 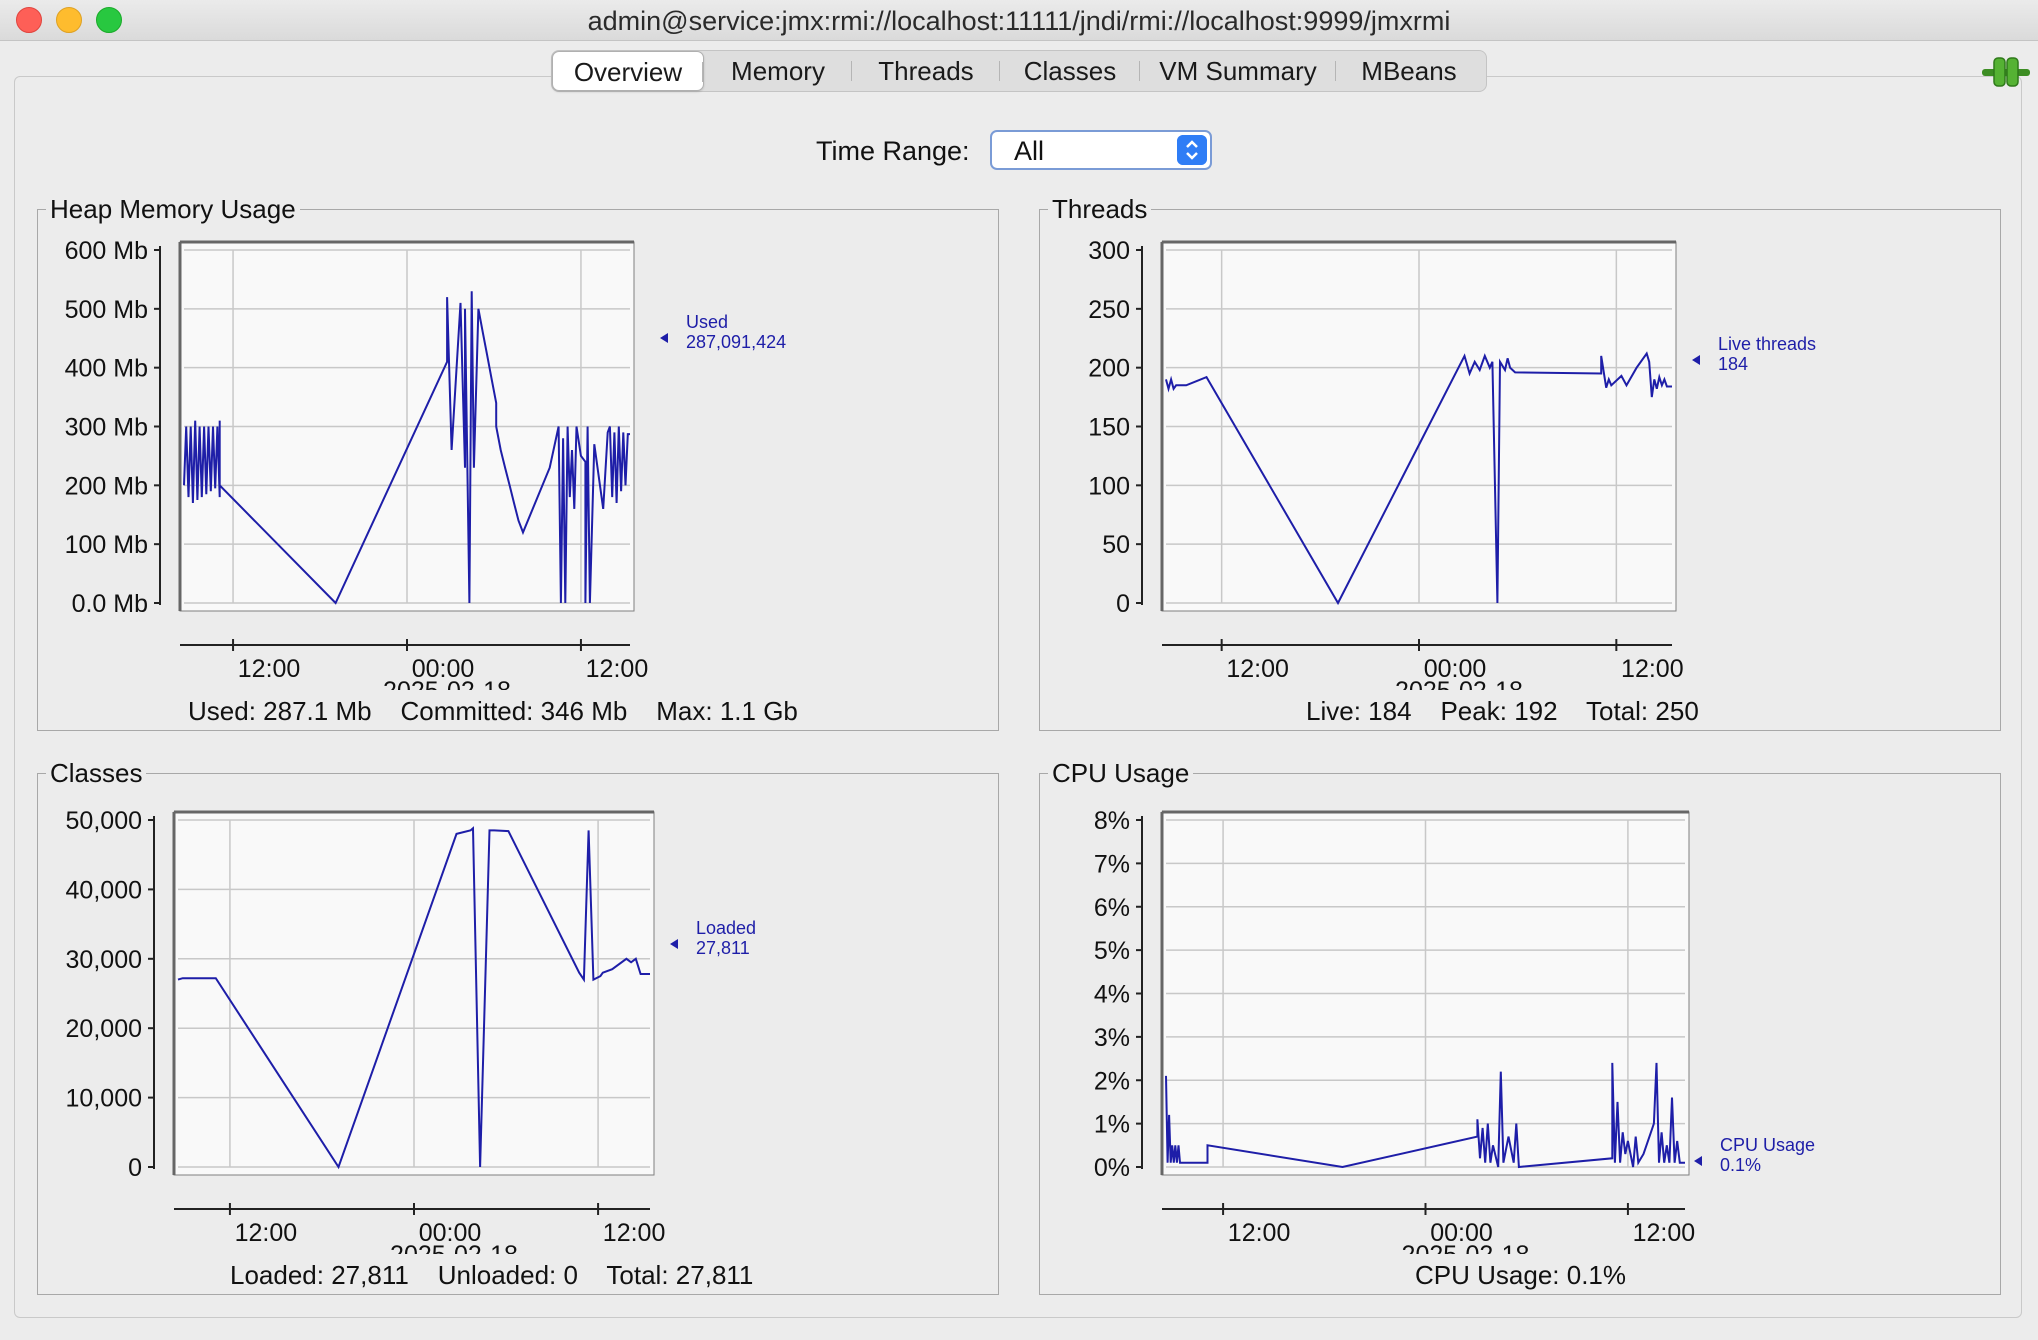 What do you see at coordinates (277, 1275) in the screenshot?
I see `classes-loaded-label: Loaded:` at bounding box center [277, 1275].